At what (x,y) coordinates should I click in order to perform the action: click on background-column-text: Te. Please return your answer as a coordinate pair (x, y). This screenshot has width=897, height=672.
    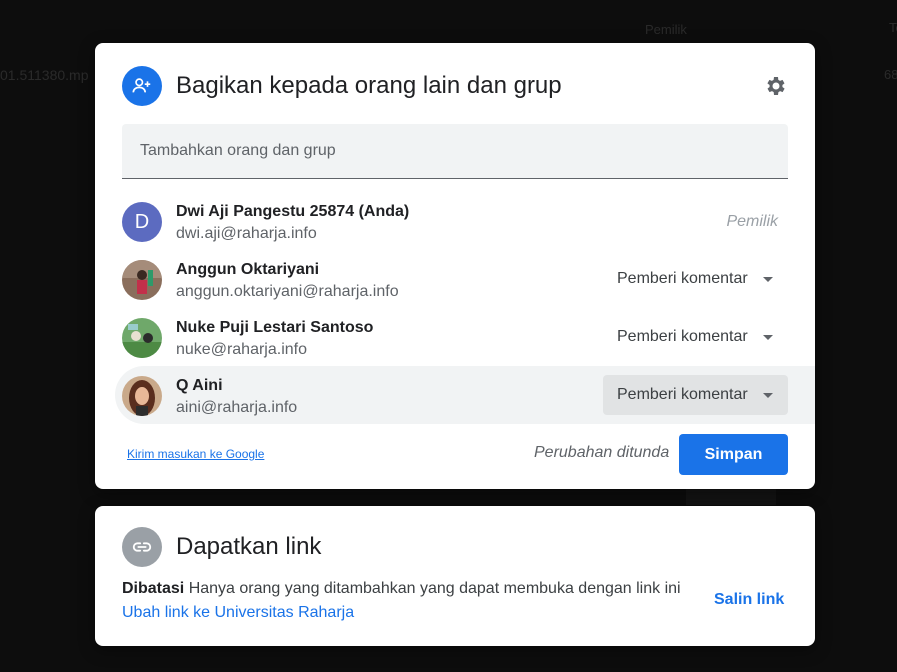
    Looking at the image, I should click on (893, 27).